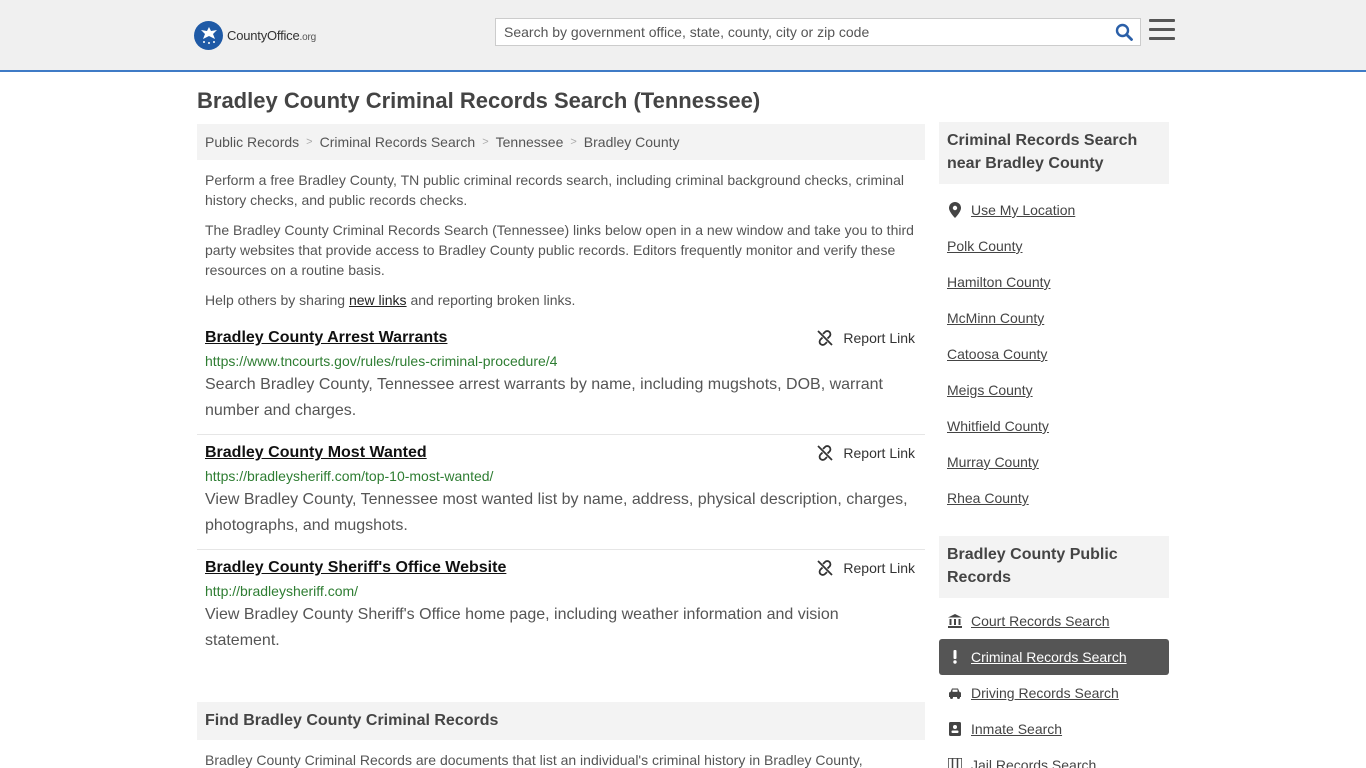  I want to click on exclamation-icon, so click(955, 657).